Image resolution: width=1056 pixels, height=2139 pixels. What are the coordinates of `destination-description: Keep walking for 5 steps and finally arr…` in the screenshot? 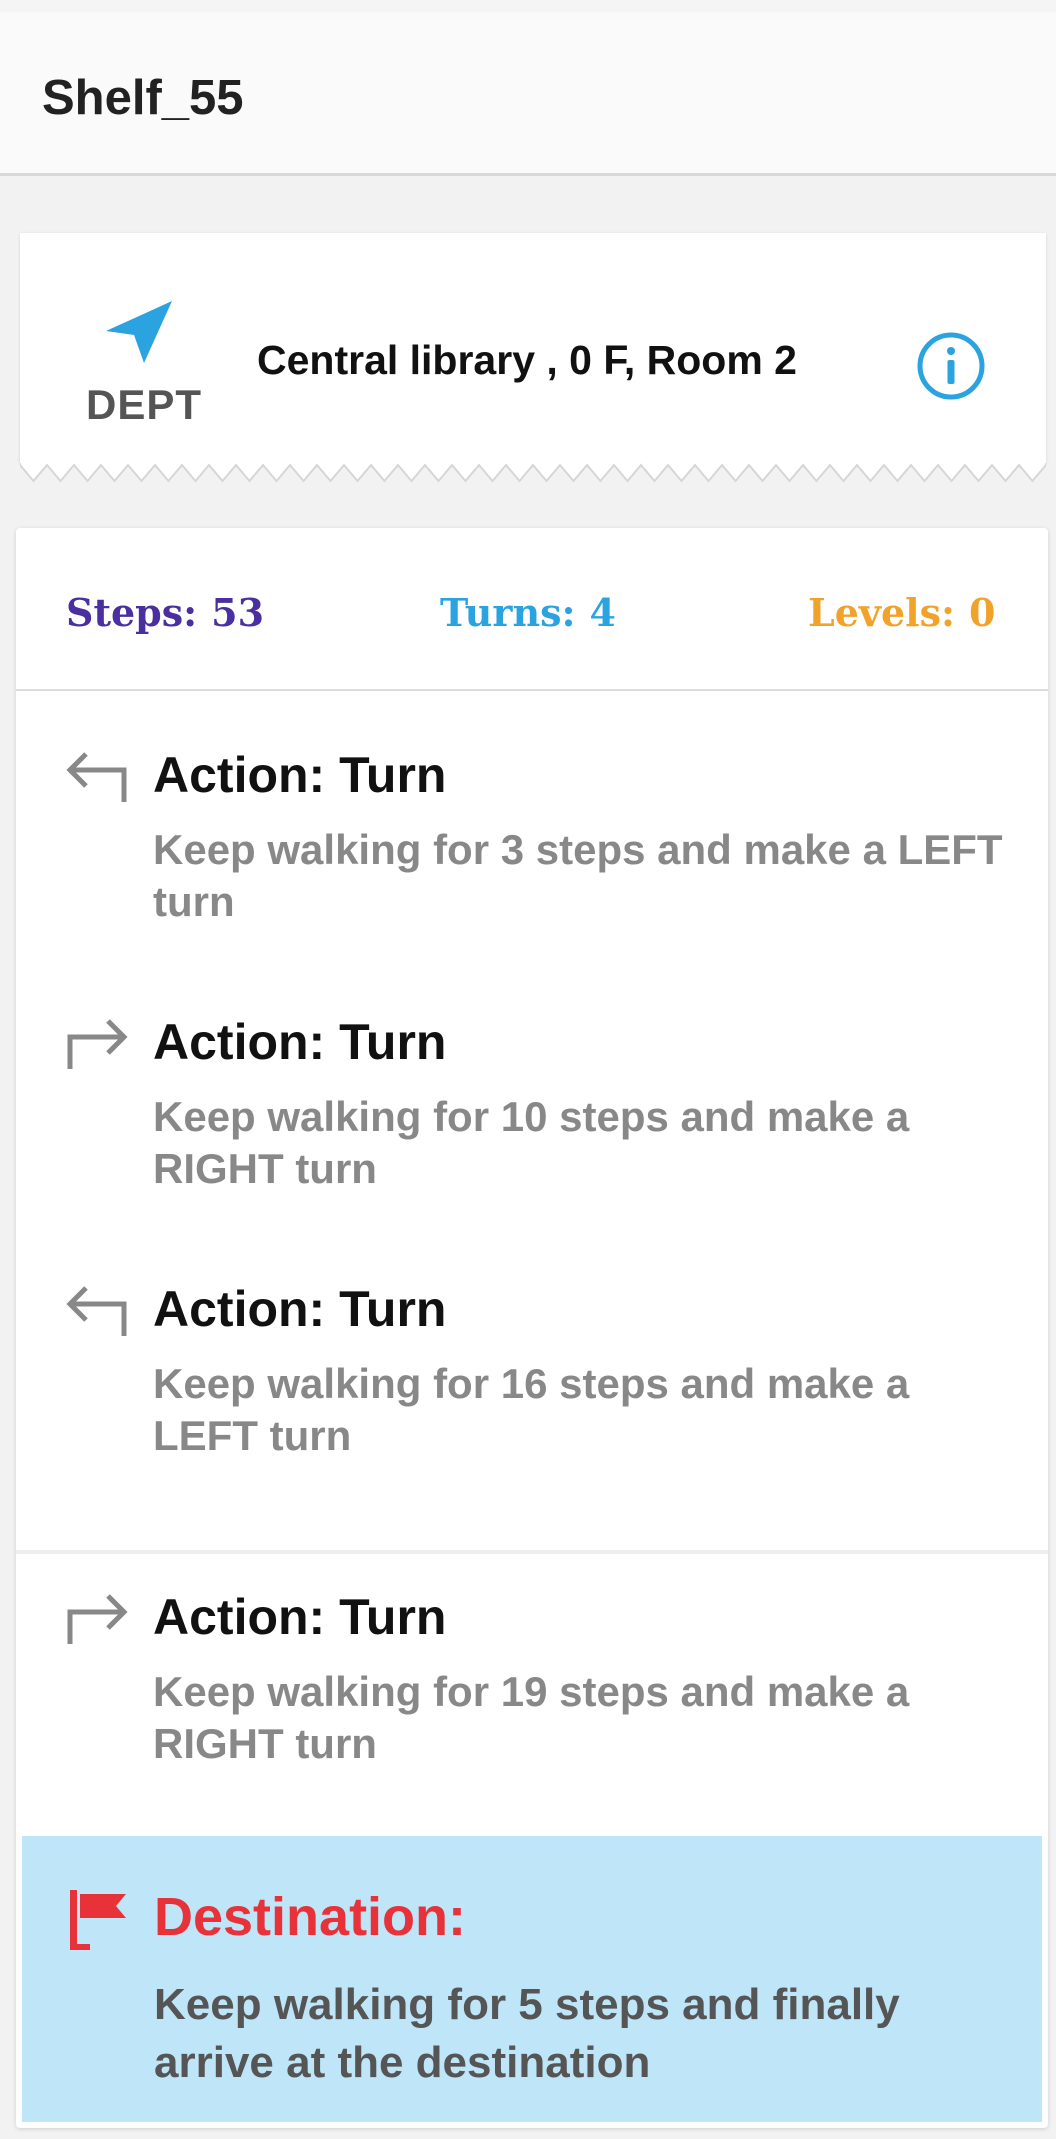 It's located at (527, 2033).